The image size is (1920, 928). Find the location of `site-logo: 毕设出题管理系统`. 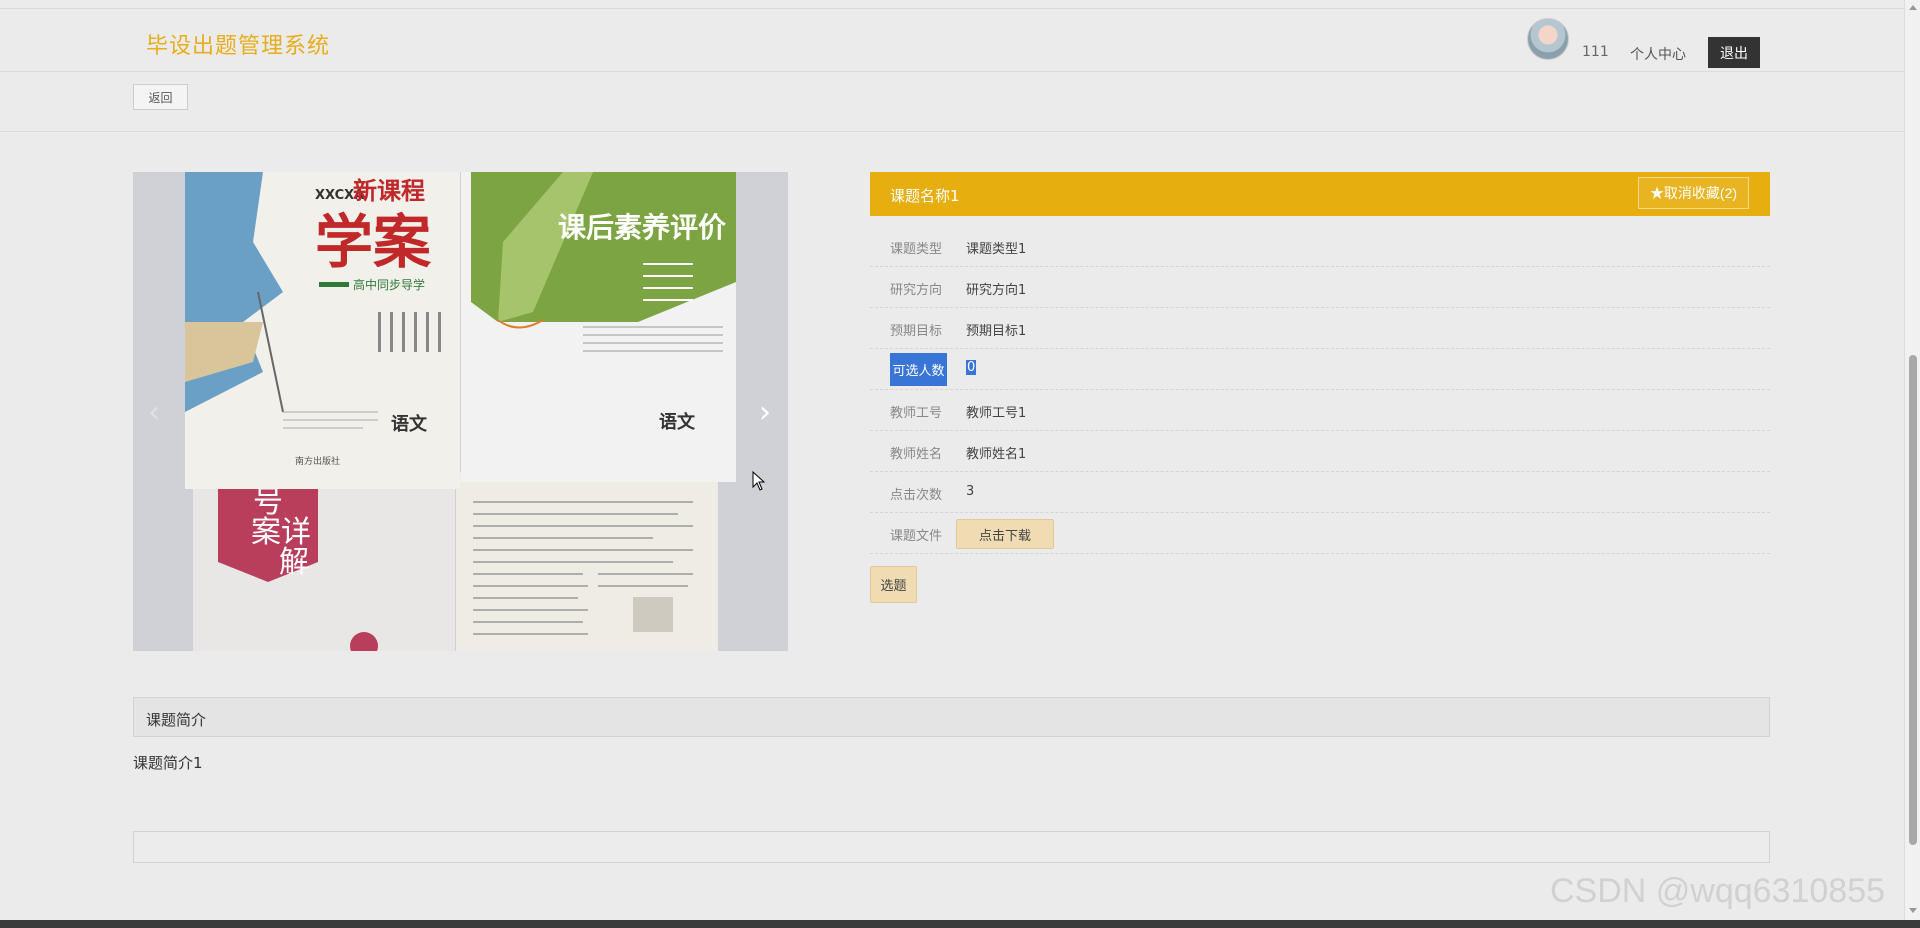

site-logo: 毕设出题管理系统 is located at coordinates (238, 44).